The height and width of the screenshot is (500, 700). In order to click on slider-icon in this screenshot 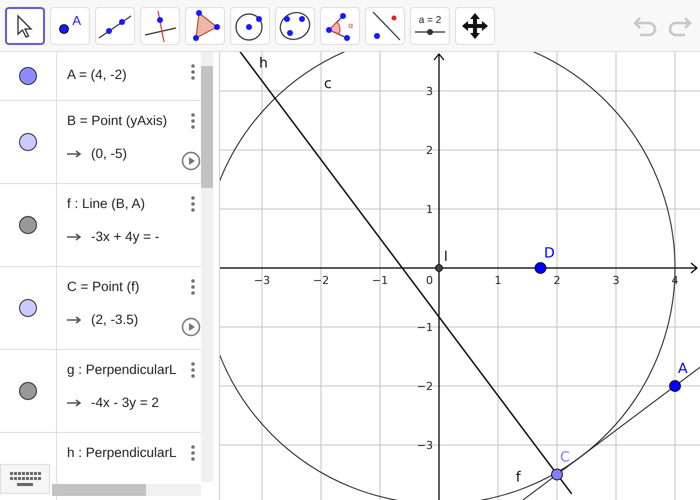, I will do `click(430, 32)`.